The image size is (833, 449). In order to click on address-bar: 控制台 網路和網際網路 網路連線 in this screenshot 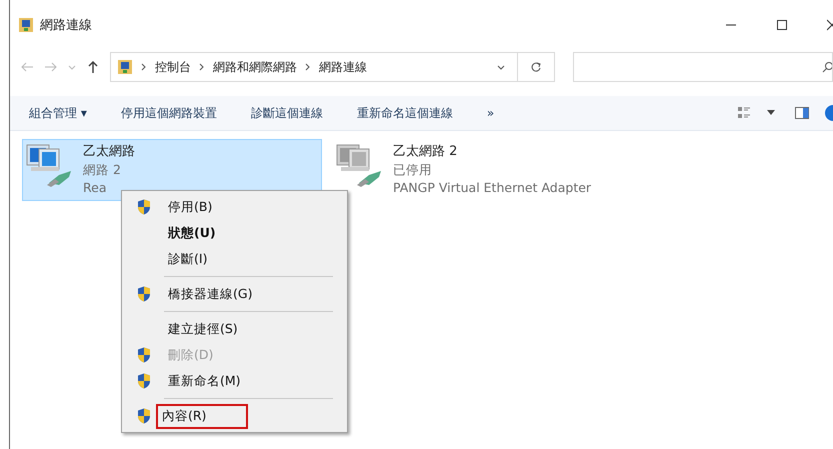, I will do `click(332, 67)`.